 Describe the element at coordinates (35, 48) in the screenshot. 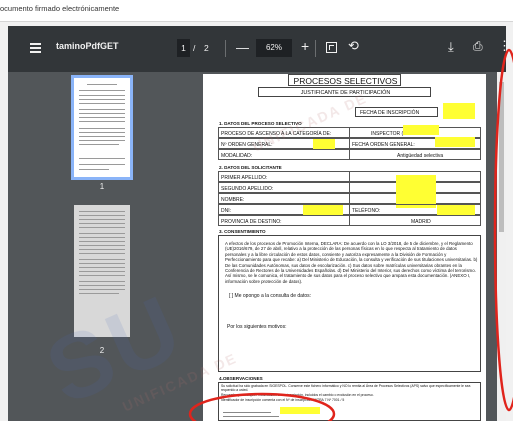

I see `hamburger-icon` at that location.